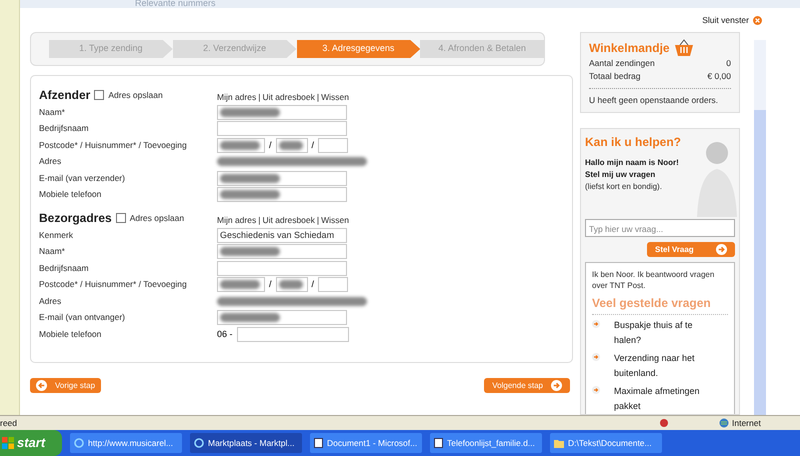 Image resolution: width=800 pixels, height=456 pixels. I want to click on faq-link: Buspakje thuis af te halen?, so click(659, 333).